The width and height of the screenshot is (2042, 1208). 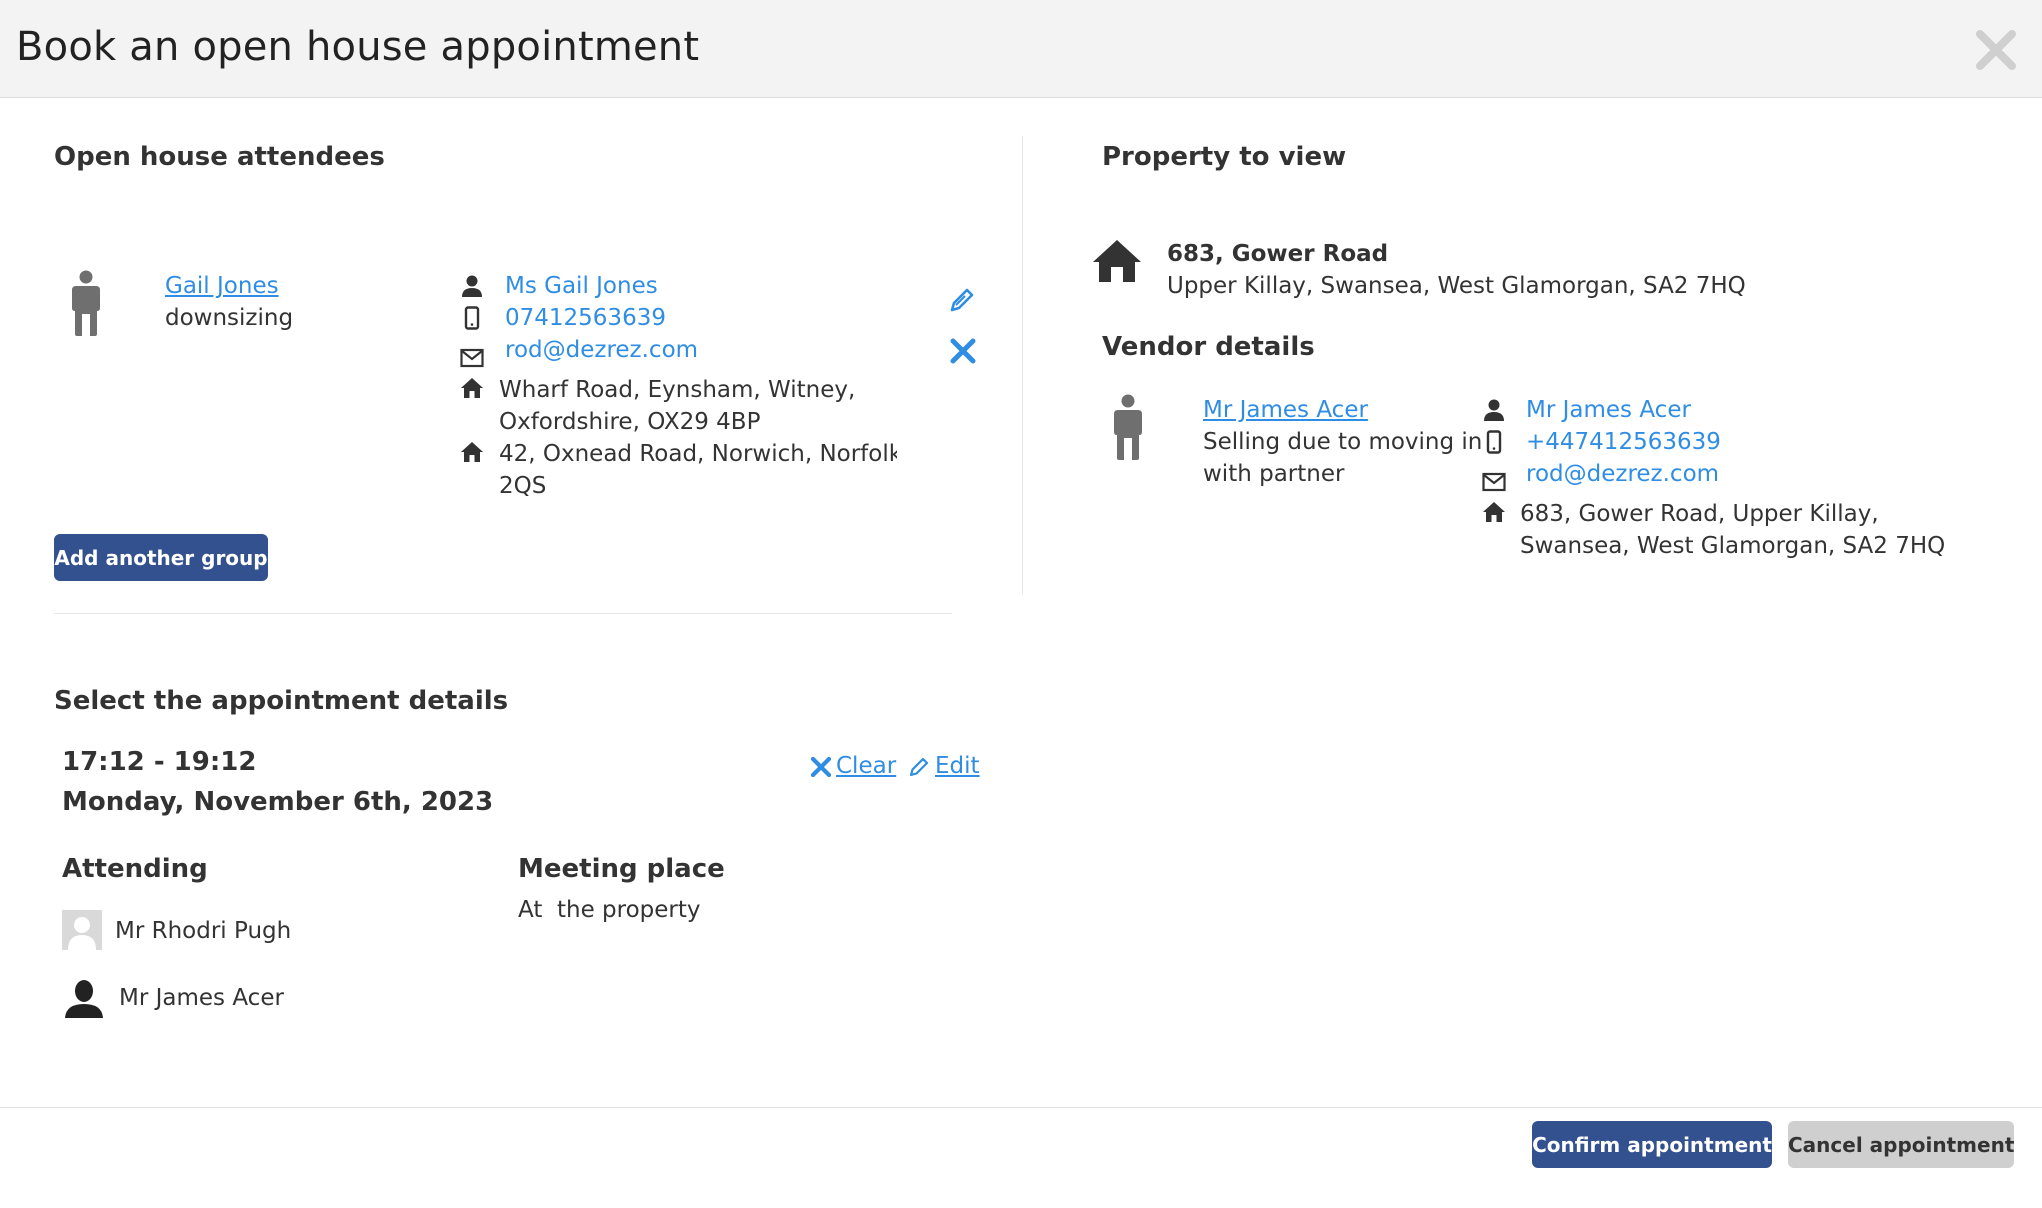 What do you see at coordinates (159, 762) in the screenshot?
I see `appointment-time: 17:12 - 19:12` at bounding box center [159, 762].